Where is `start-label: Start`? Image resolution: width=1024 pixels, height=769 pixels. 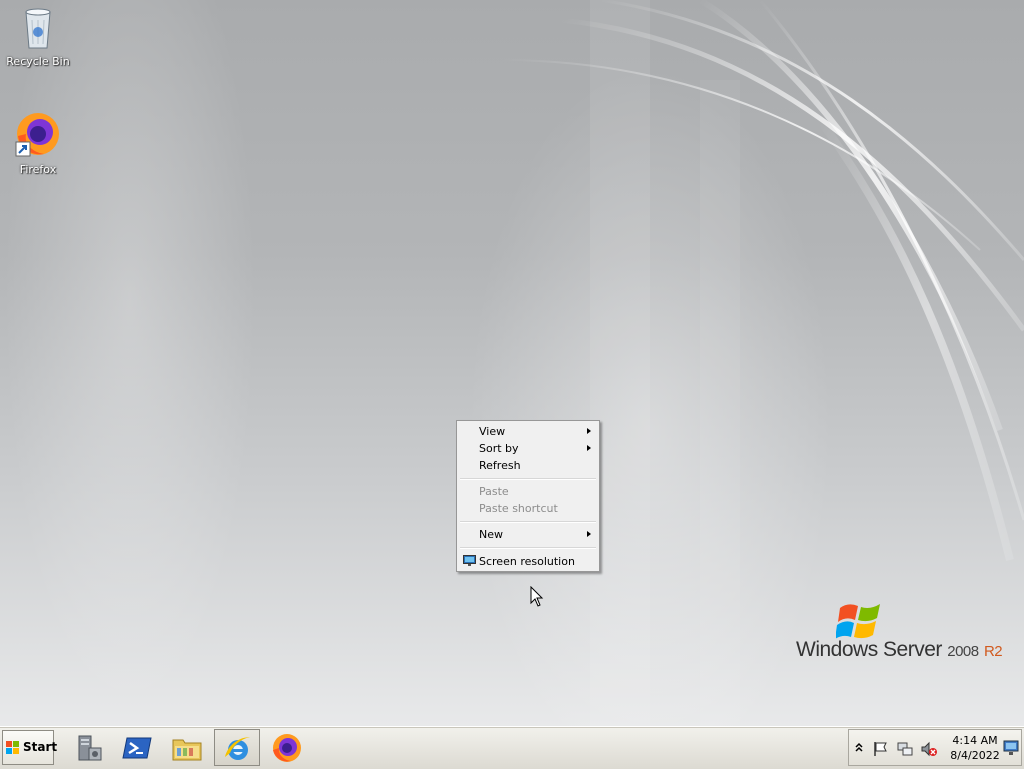 start-label: Start is located at coordinates (40, 747).